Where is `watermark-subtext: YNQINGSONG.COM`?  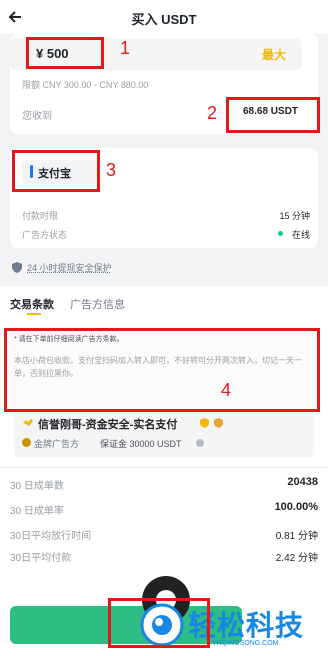
watermark-subtext: YNQINGSONG.COM is located at coordinates (245, 643).